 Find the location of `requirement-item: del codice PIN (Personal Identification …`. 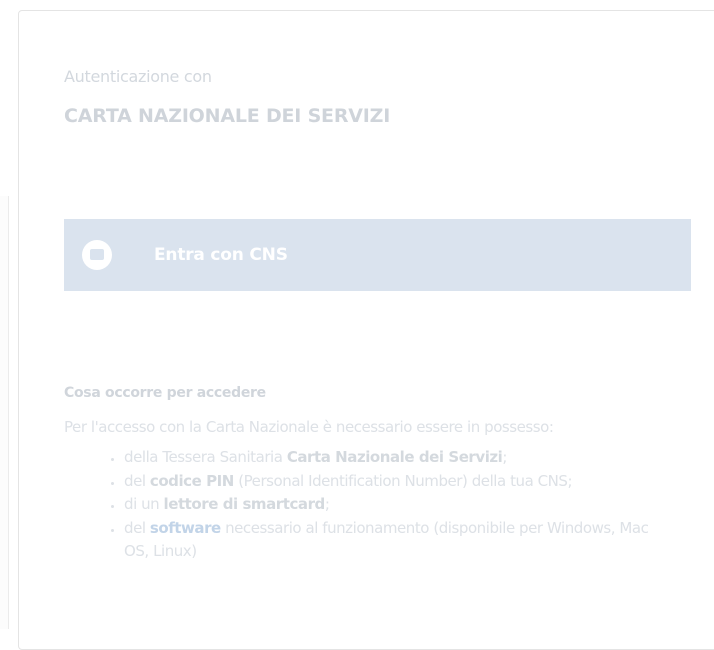

requirement-item: del codice PIN (Personal Identification … is located at coordinates (390, 482).